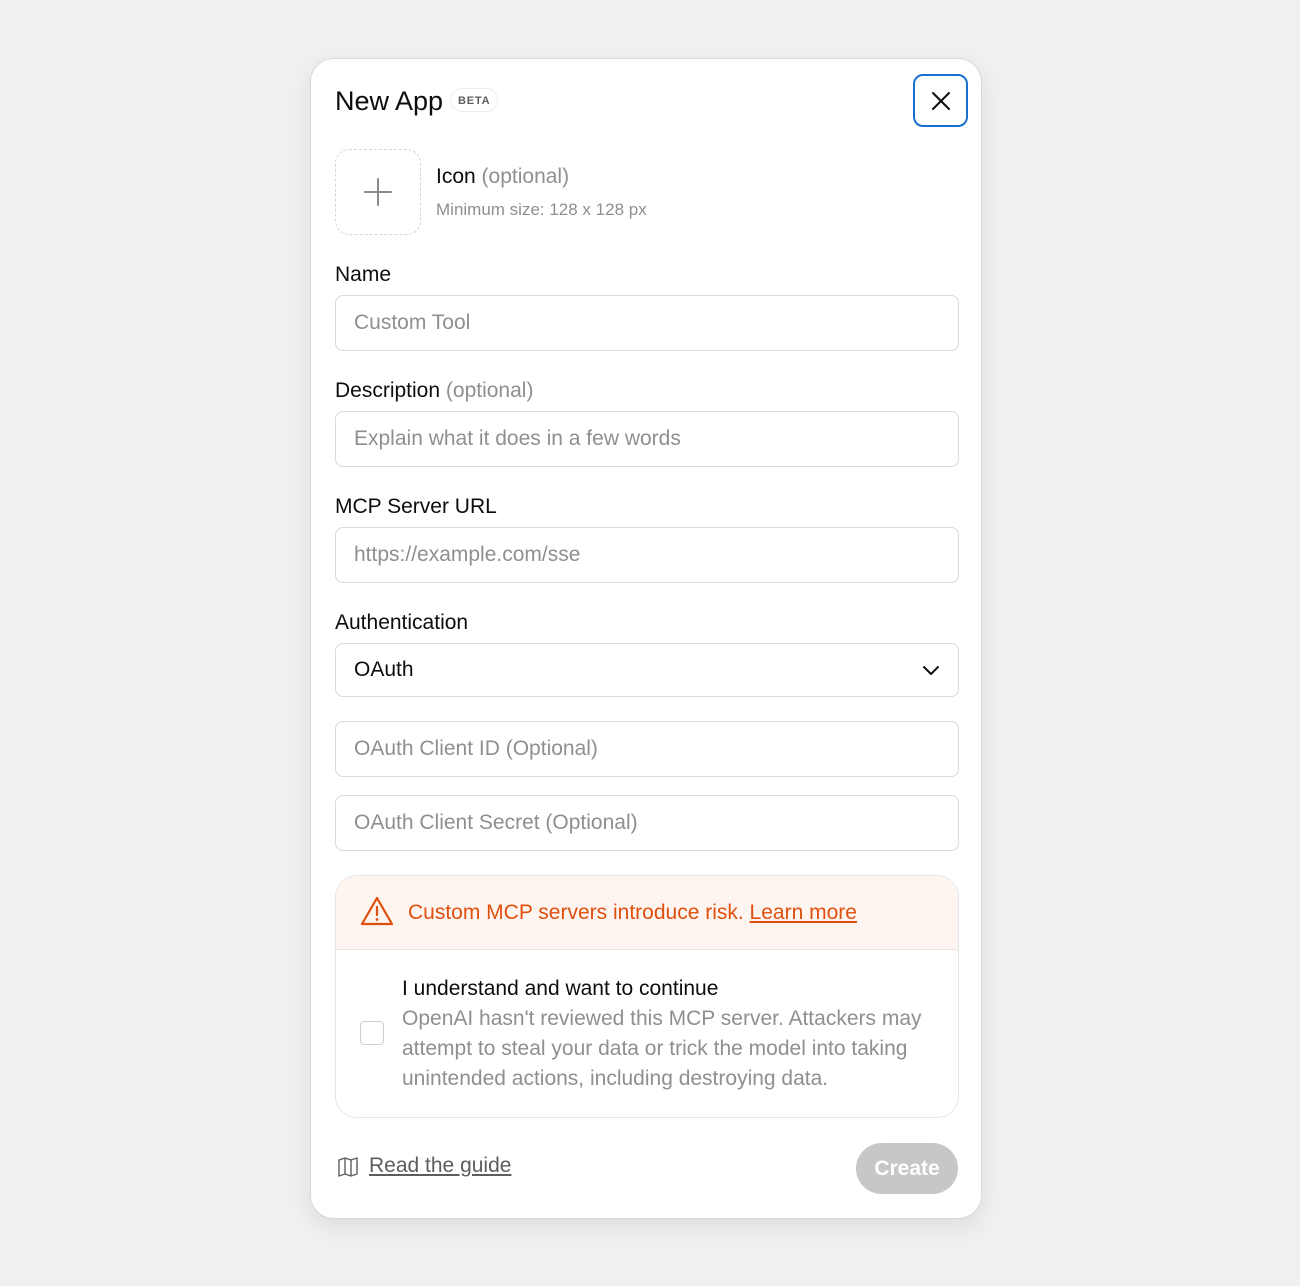 This screenshot has height=1286, width=1300. I want to click on icon-optional-text: (optional), so click(525, 176).